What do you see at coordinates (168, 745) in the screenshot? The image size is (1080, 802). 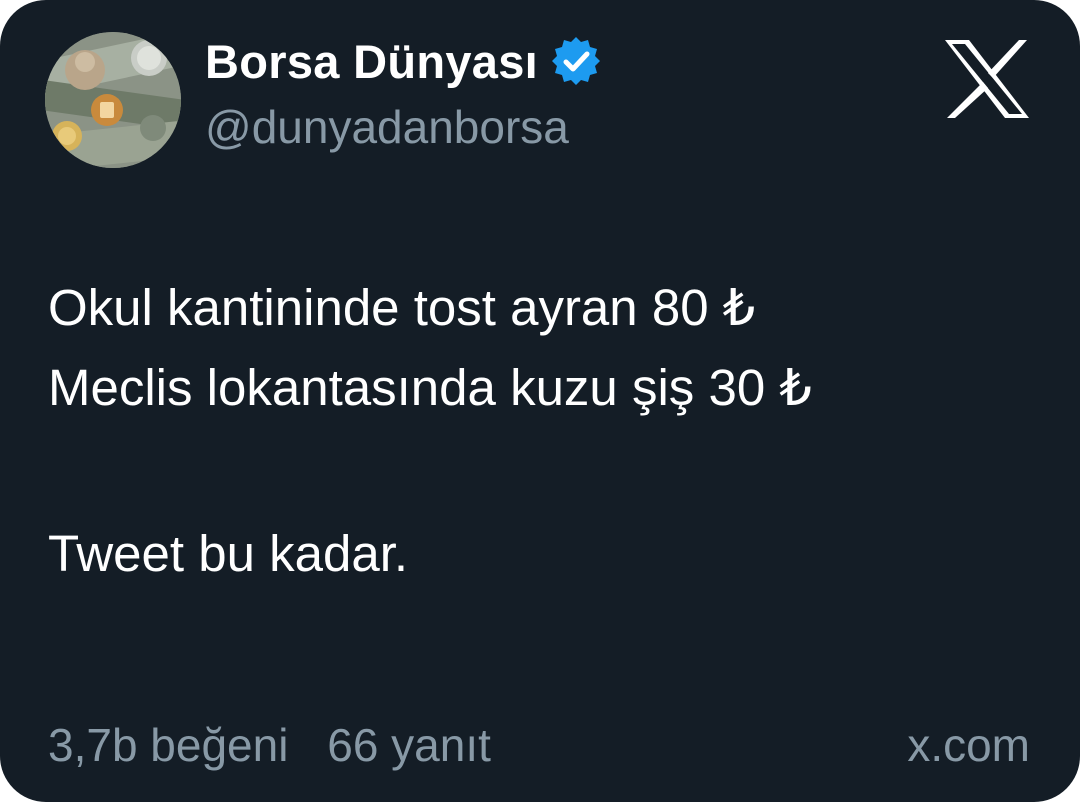 I see `likes-count: 3,7b beğeni` at bounding box center [168, 745].